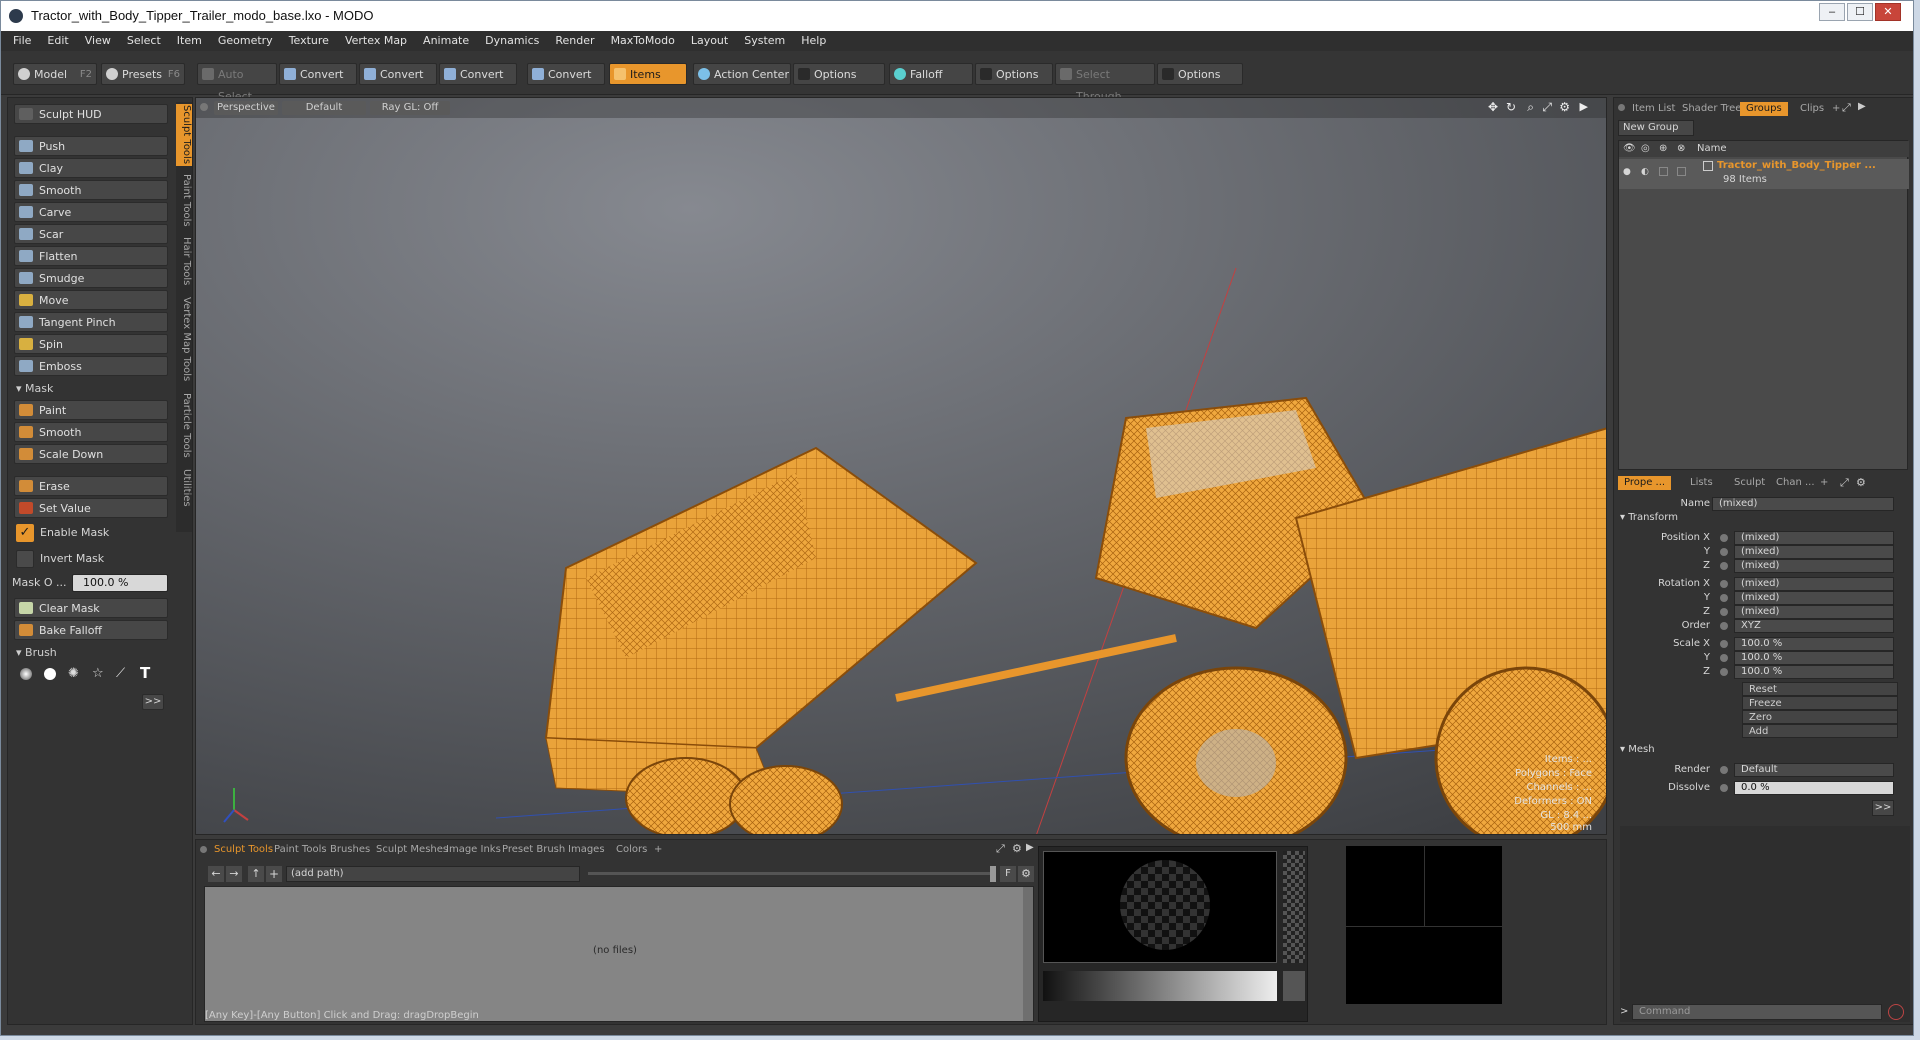 This screenshot has height=1040, width=1920. Describe the element at coordinates (1814, 552) in the screenshot. I see `position-y-field: (mixed)` at that location.